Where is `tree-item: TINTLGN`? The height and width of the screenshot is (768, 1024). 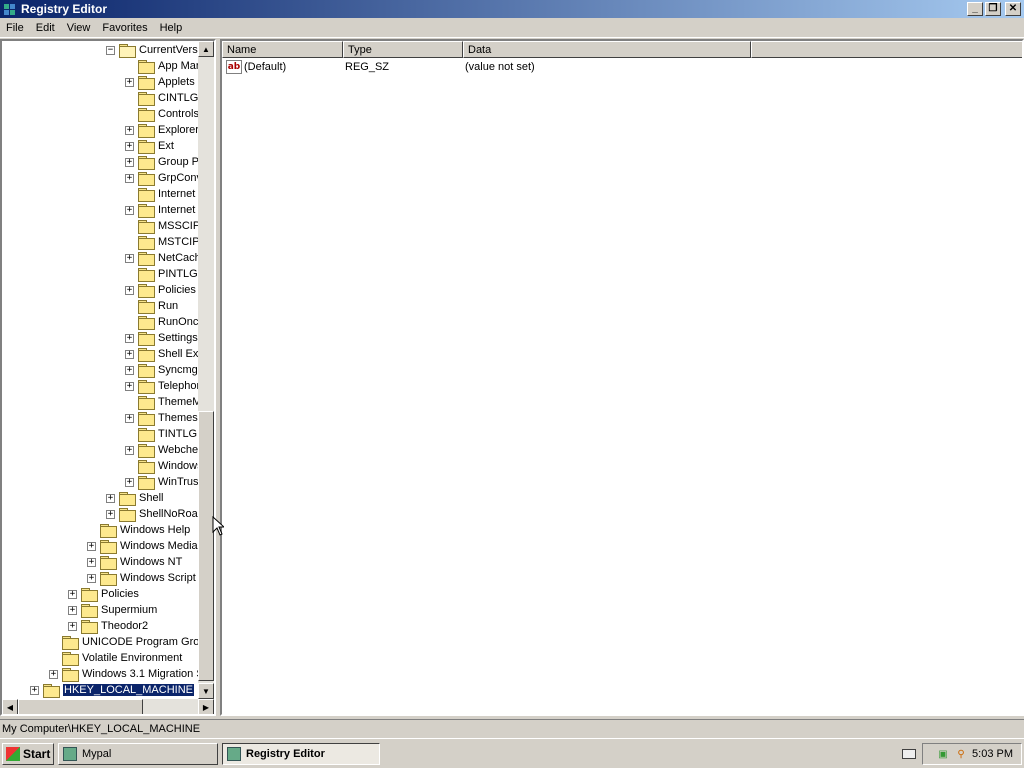 tree-item: TINTLGN is located at coordinates (161, 434).